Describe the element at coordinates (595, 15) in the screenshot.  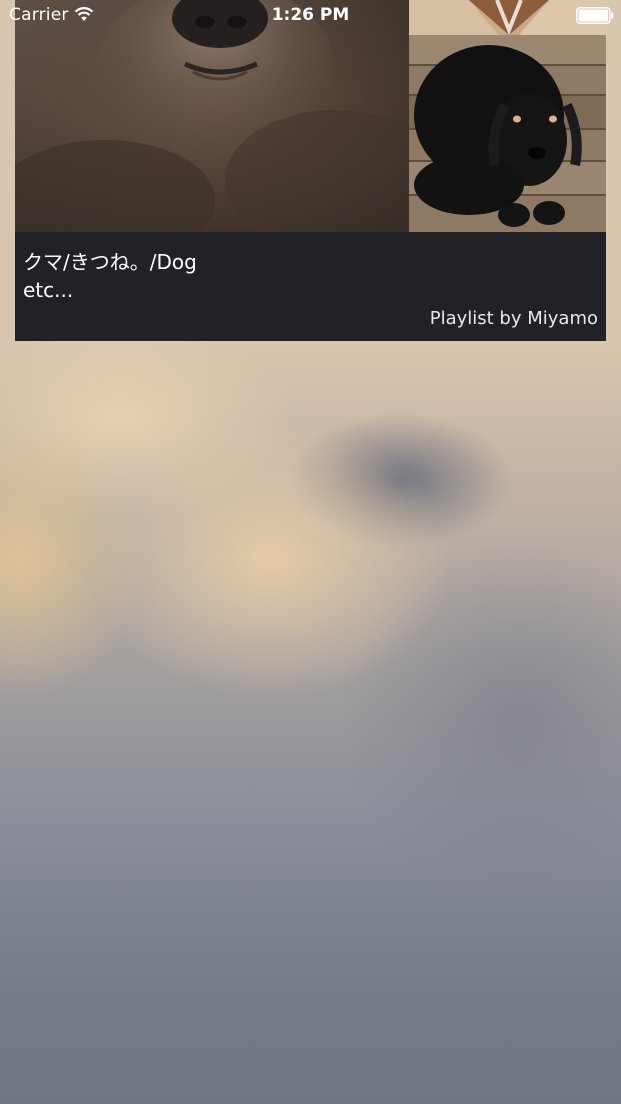
I see `battery-icon` at that location.